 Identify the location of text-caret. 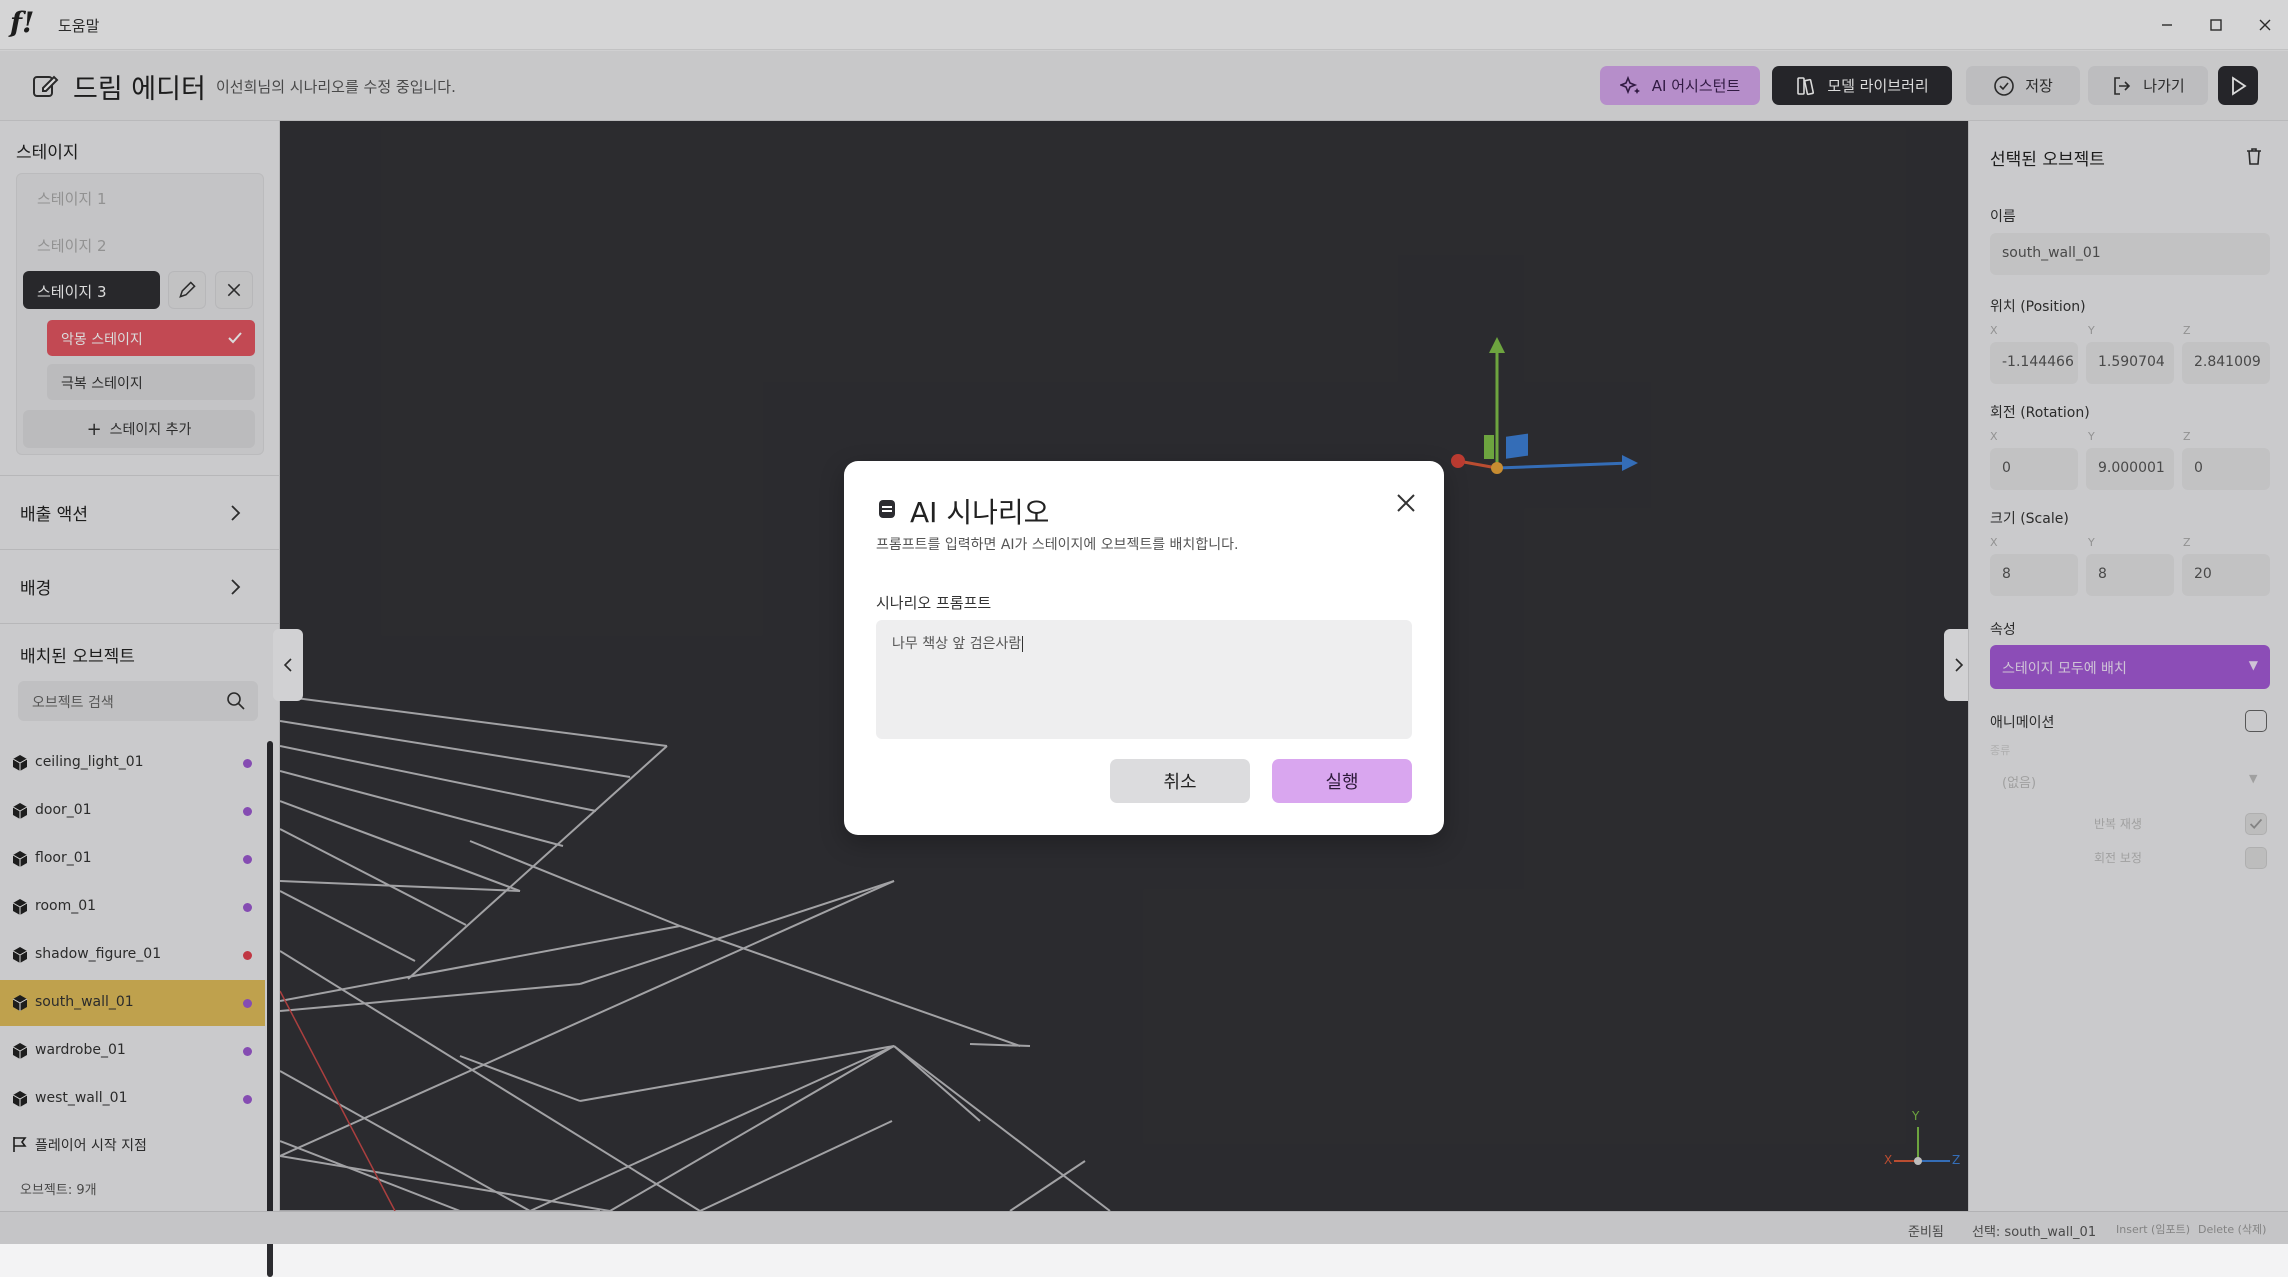
(1023, 644).